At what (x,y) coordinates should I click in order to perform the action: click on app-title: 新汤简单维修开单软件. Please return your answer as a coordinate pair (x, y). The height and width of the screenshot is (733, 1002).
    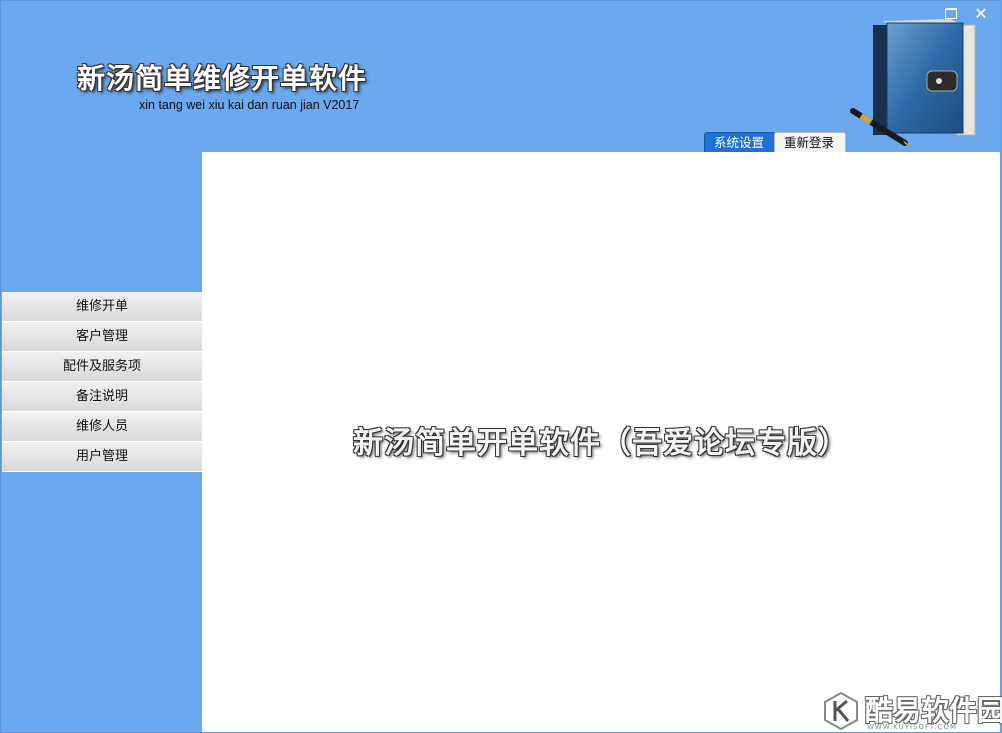
    Looking at the image, I should click on (222, 78).